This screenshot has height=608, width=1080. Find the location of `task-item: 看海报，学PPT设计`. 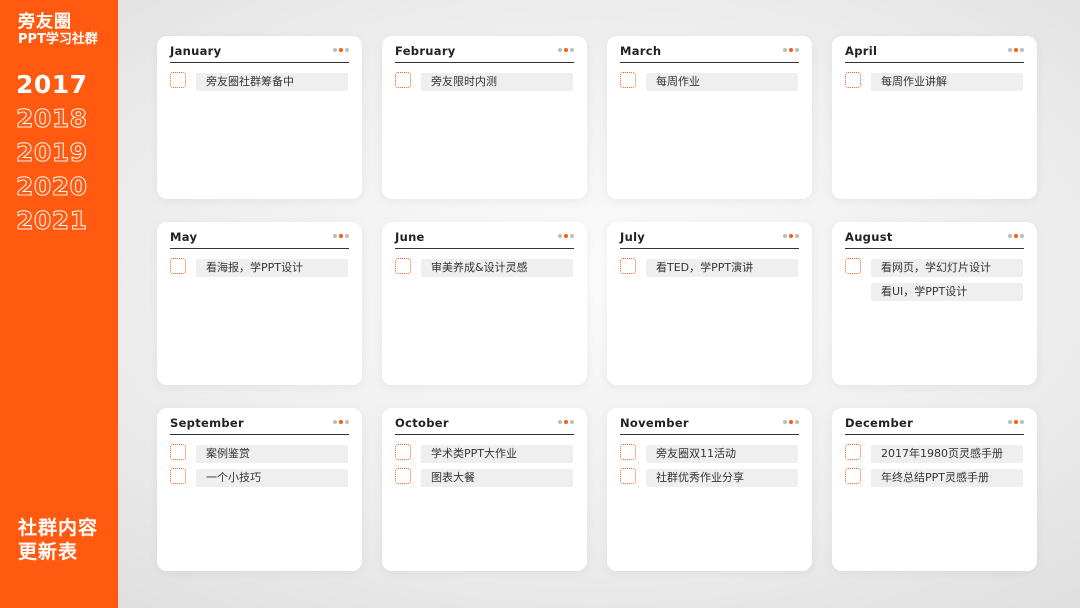

task-item: 看海报，学PPT设计 is located at coordinates (259, 268).